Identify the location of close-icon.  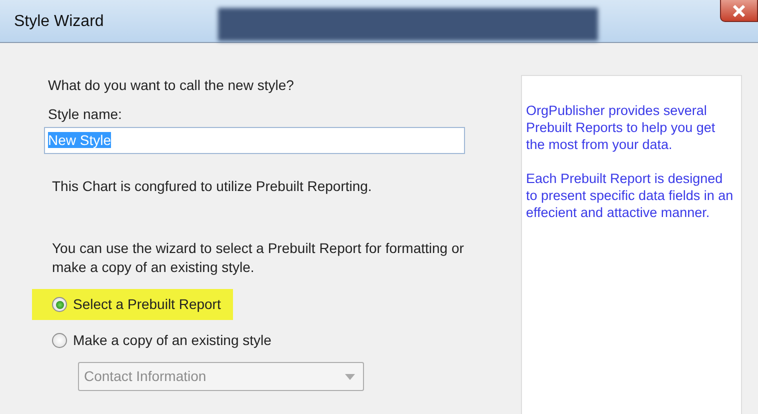
(739, 10).